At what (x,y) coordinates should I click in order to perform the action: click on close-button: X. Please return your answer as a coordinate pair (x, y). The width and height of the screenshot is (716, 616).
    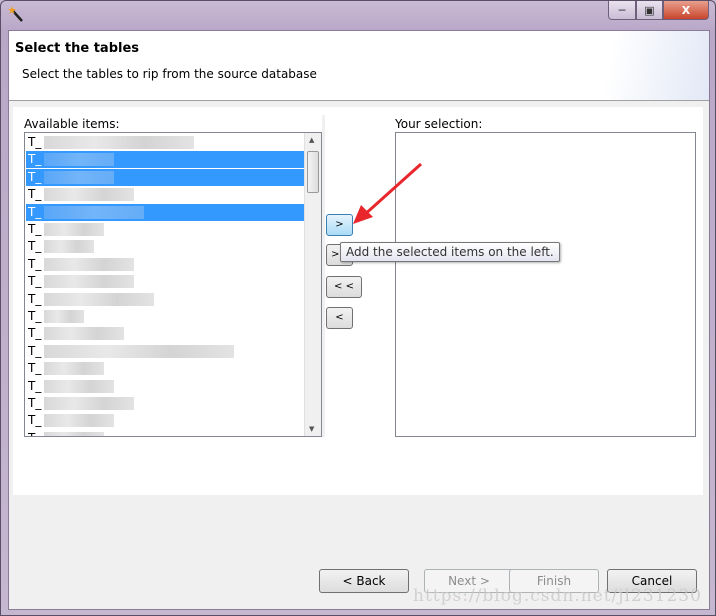
    Looking at the image, I should click on (686, 10).